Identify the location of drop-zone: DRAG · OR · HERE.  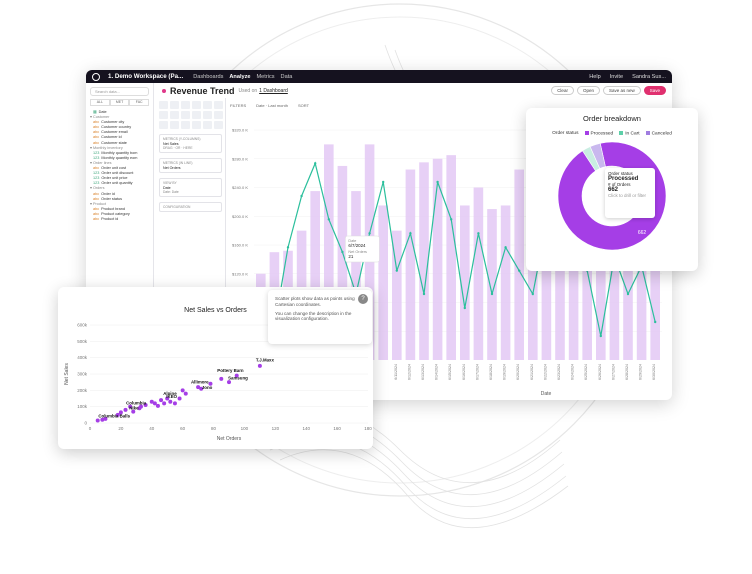
(190, 148).